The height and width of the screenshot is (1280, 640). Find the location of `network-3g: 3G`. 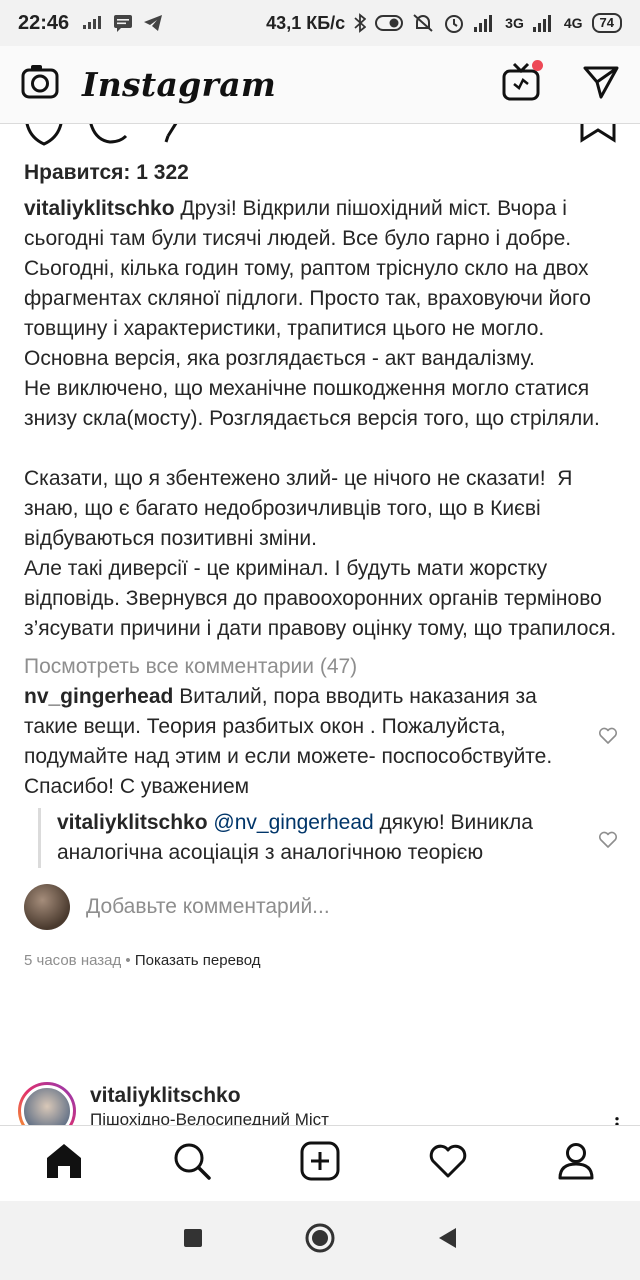

network-3g: 3G is located at coordinates (514, 23).